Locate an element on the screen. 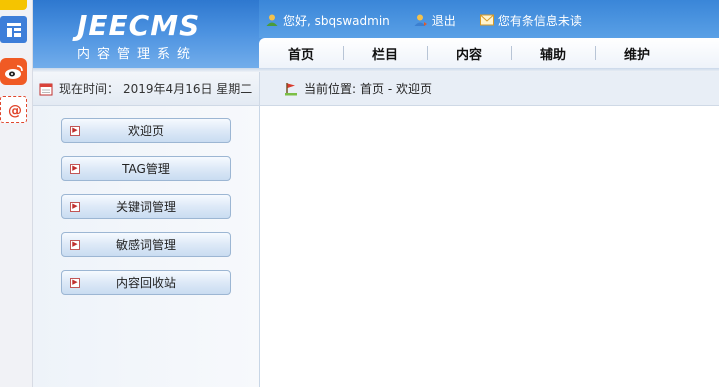 This screenshot has width=719, height=387. tab-columns: 栏目 is located at coordinates (385, 53).